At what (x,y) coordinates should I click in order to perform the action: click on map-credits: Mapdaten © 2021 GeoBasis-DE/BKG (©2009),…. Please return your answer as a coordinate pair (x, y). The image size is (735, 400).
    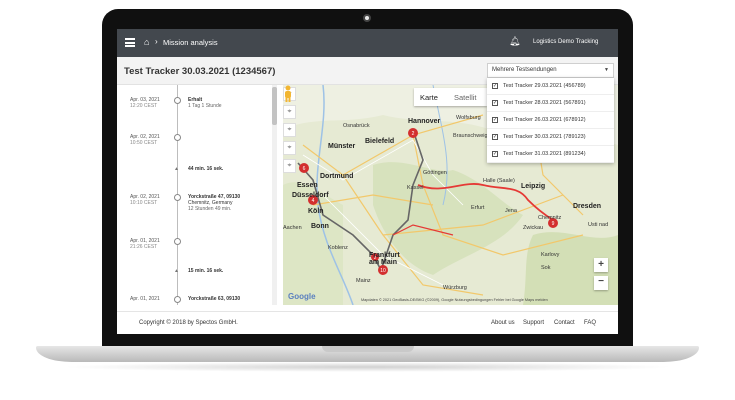
    Looking at the image, I should click on (454, 300).